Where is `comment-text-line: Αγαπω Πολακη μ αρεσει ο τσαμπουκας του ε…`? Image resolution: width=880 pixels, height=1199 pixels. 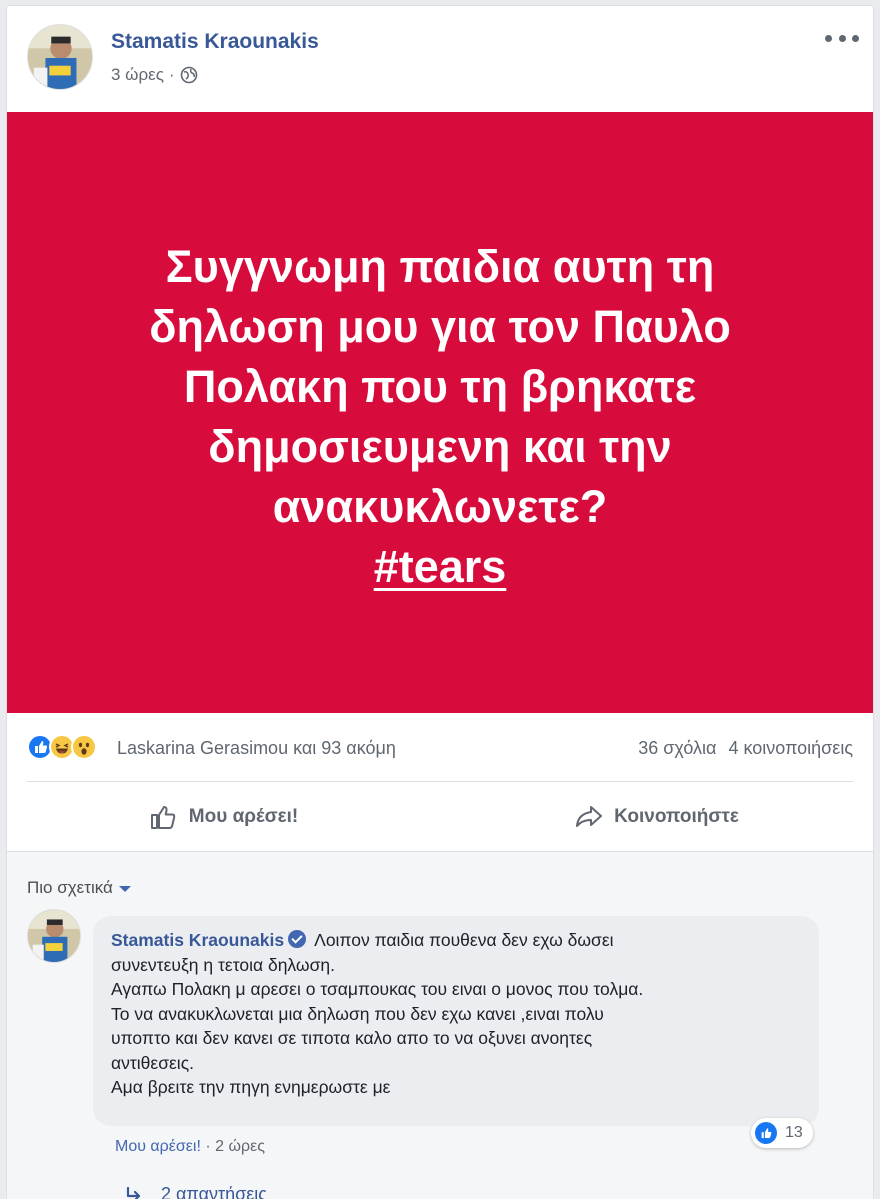 comment-text-line: Αγαπω Πολακη μ αρεσει ο τσαμπουκας του ε… is located at coordinates (377, 989).